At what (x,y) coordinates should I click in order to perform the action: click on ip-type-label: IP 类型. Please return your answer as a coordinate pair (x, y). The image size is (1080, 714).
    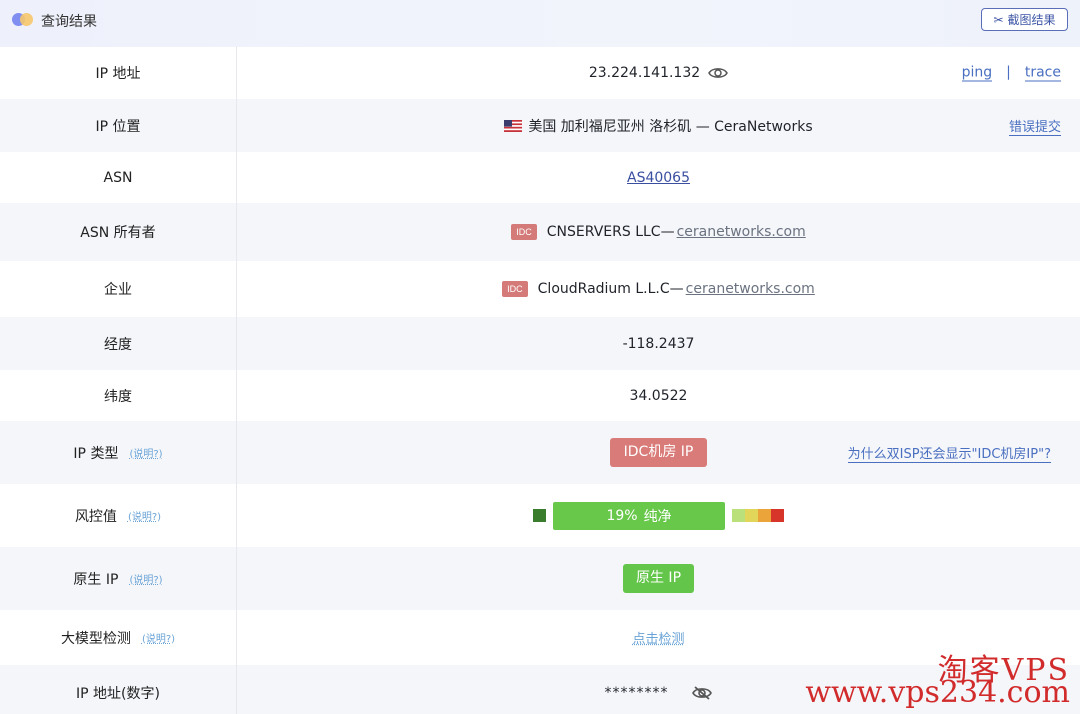
    Looking at the image, I should click on (96, 453).